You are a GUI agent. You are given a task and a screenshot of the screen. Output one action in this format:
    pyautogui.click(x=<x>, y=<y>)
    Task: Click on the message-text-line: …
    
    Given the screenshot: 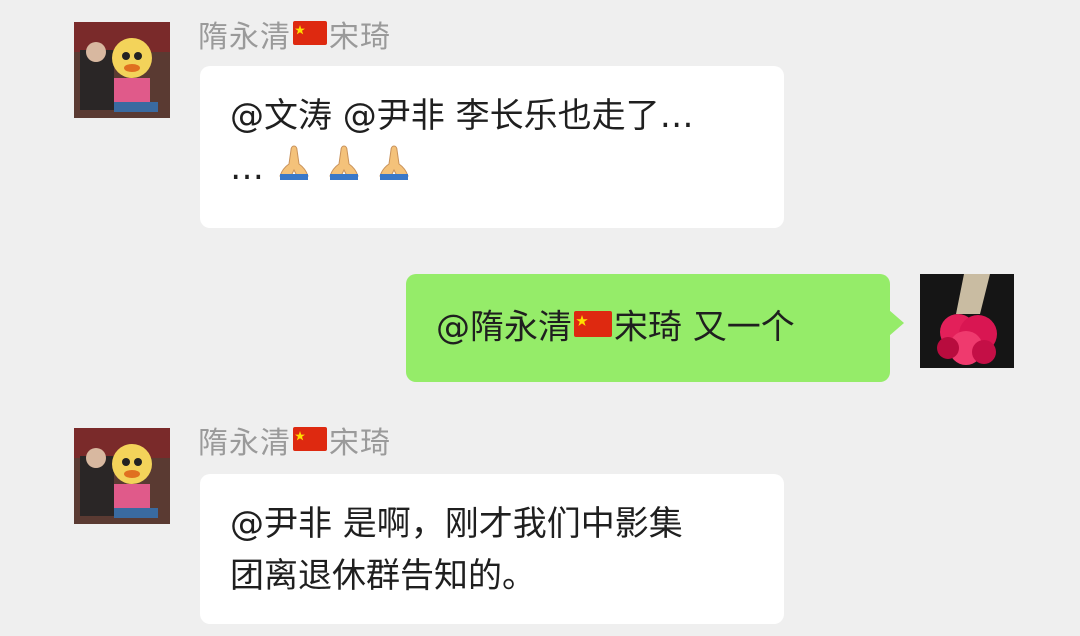 What is the action you would take?
    pyautogui.click(x=492, y=169)
    